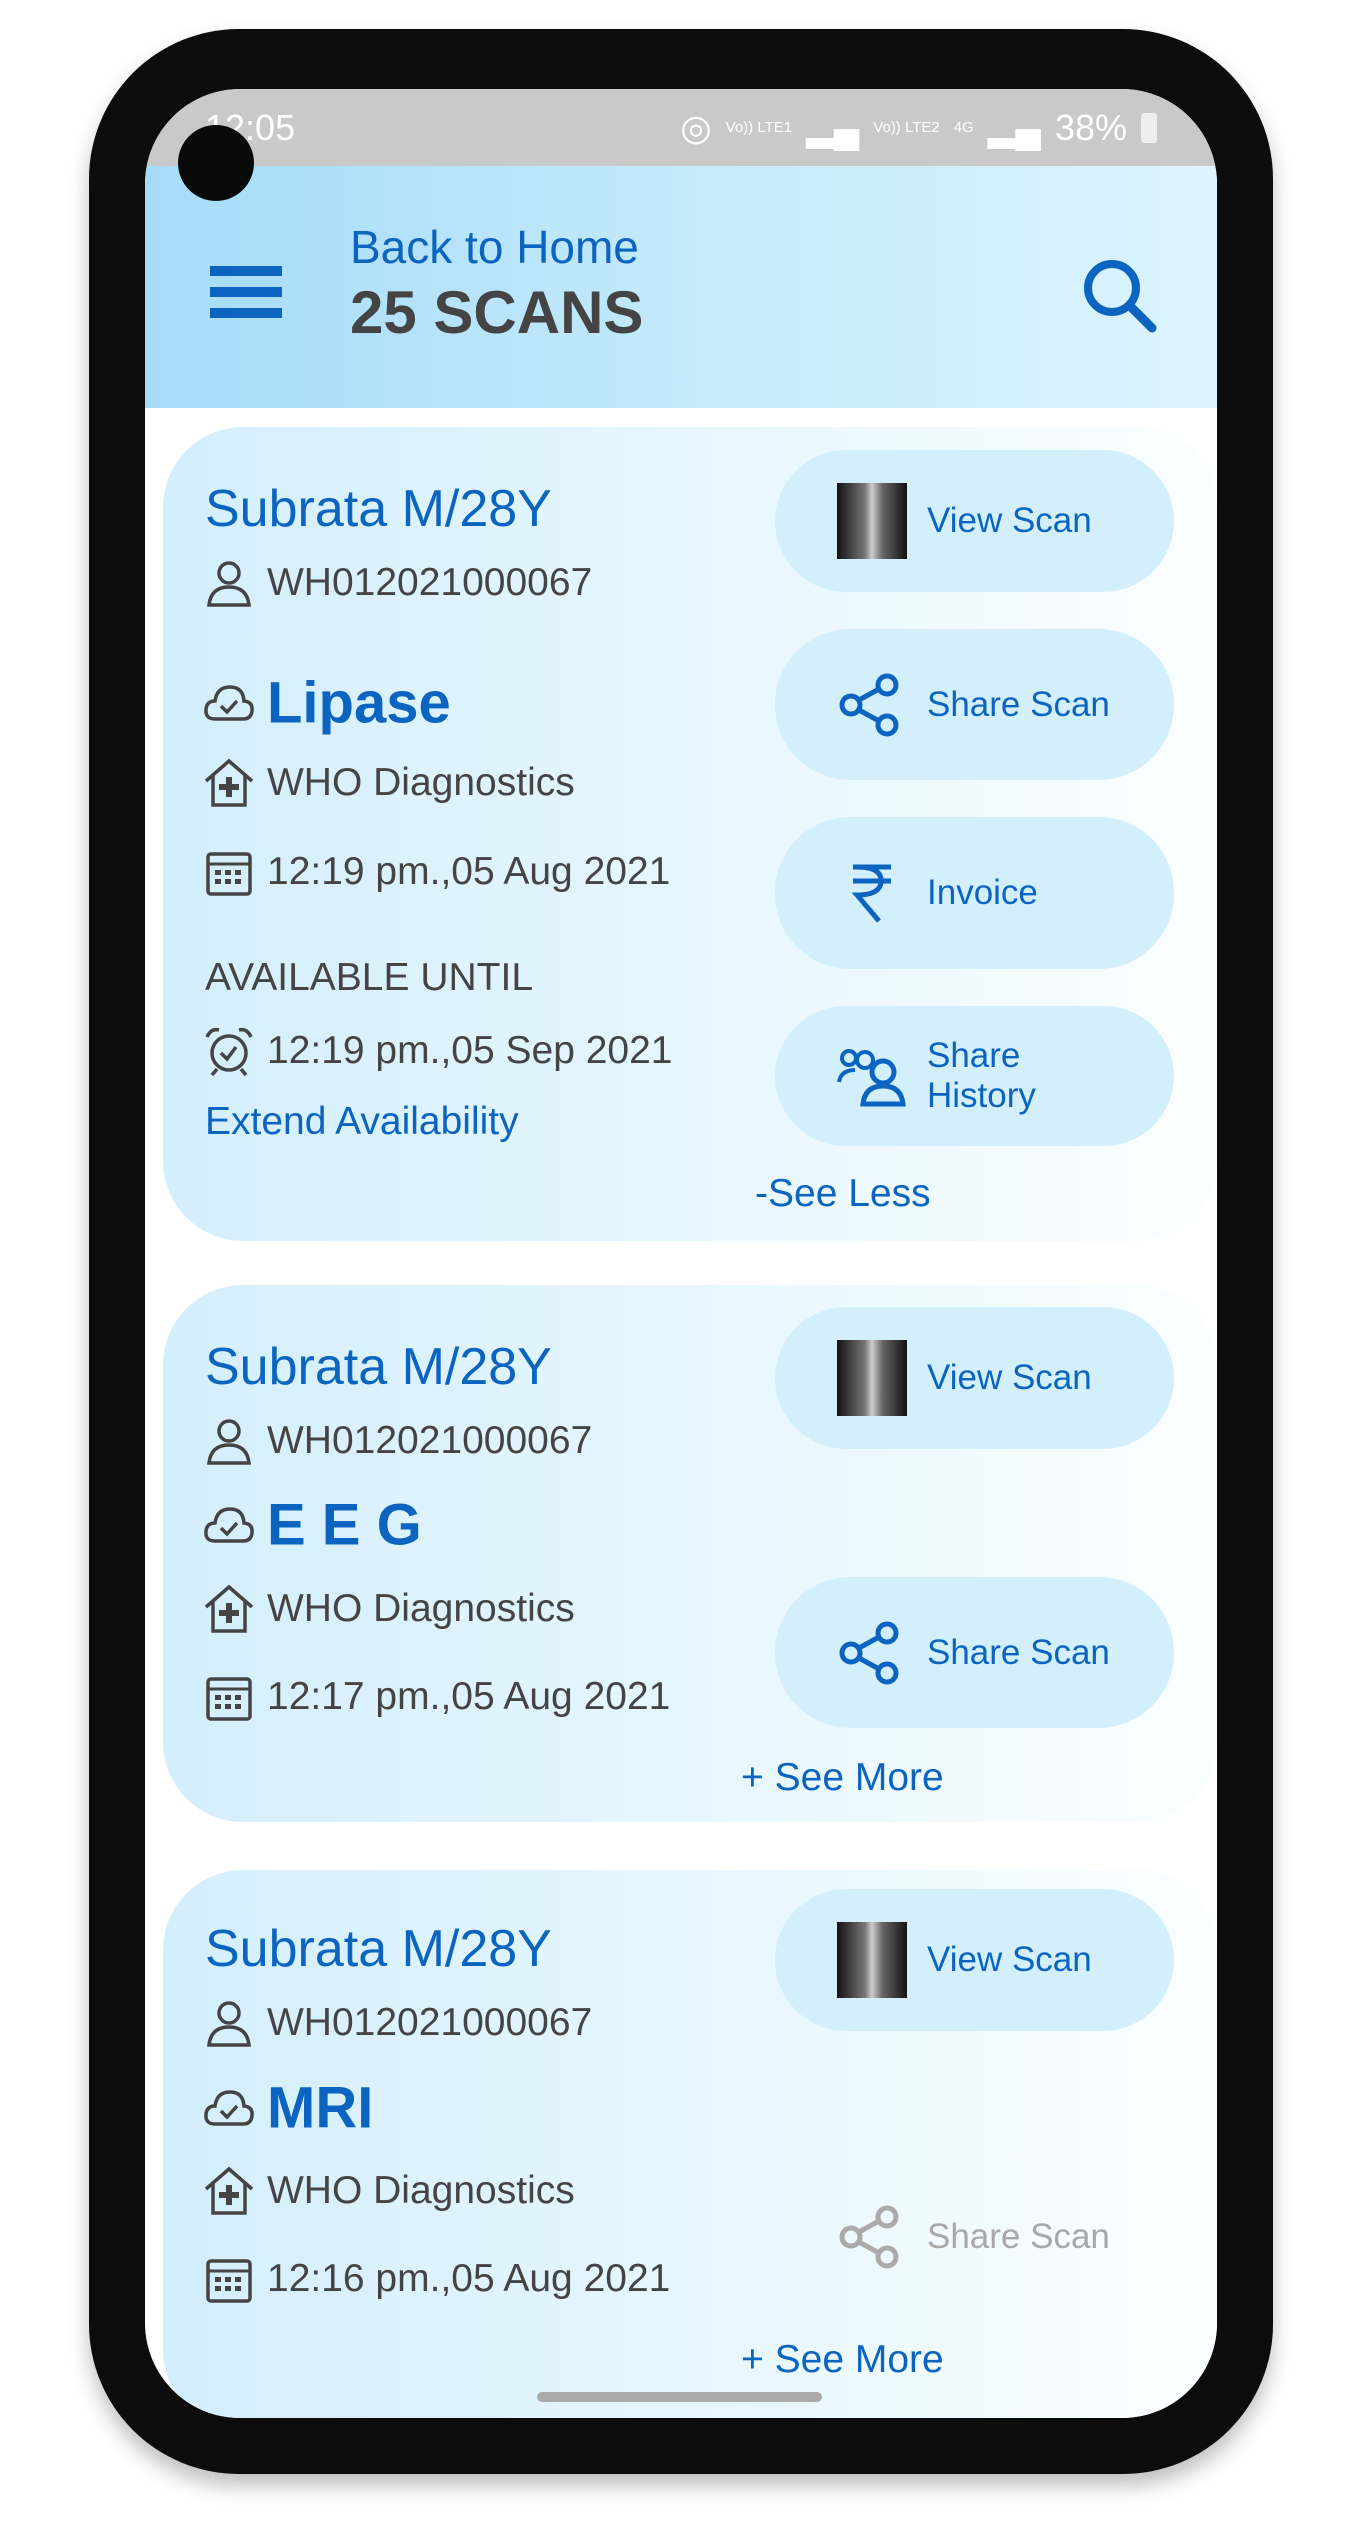 This screenshot has width=1370, height=2534. Describe the element at coordinates (344, 1525) in the screenshot. I see `test-name: E E G` at that location.